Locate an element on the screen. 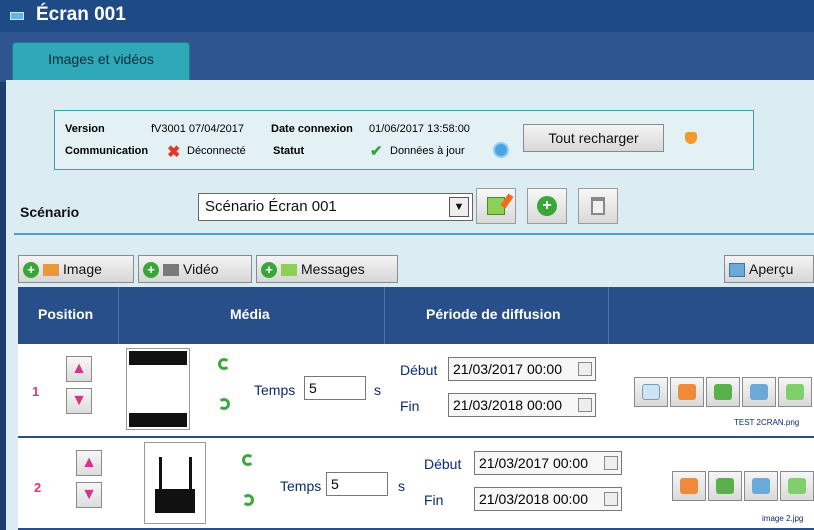 The height and width of the screenshot is (530, 814). file-name: TEST 2CRAN.png is located at coordinates (767, 422).